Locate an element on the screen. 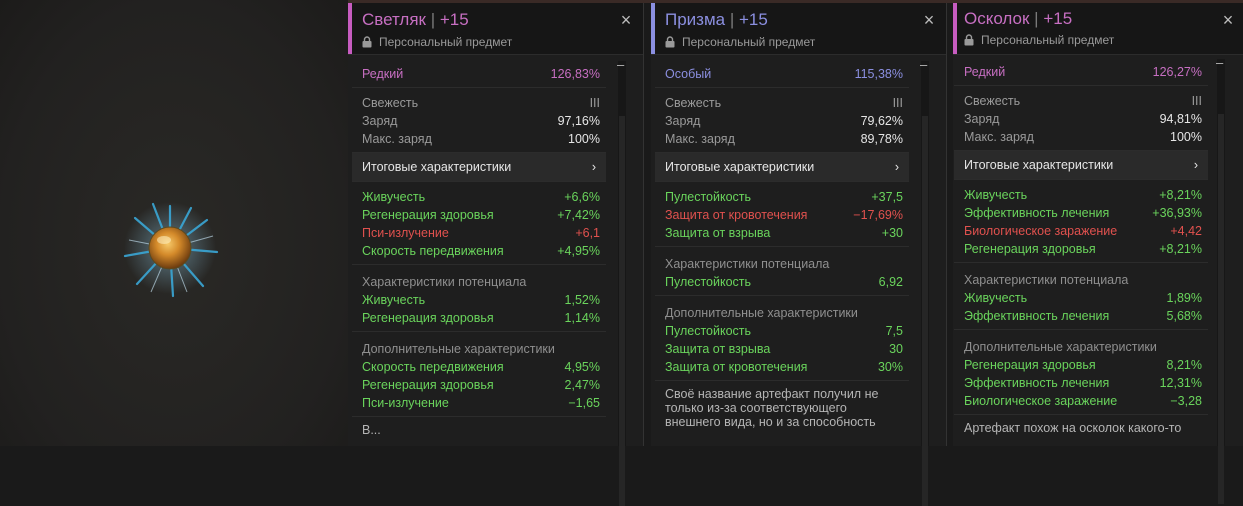 Image resolution: width=1243 pixels, height=506 pixels. stat-row: Регенерация здоровья 8,21% is located at coordinates (1081, 365).